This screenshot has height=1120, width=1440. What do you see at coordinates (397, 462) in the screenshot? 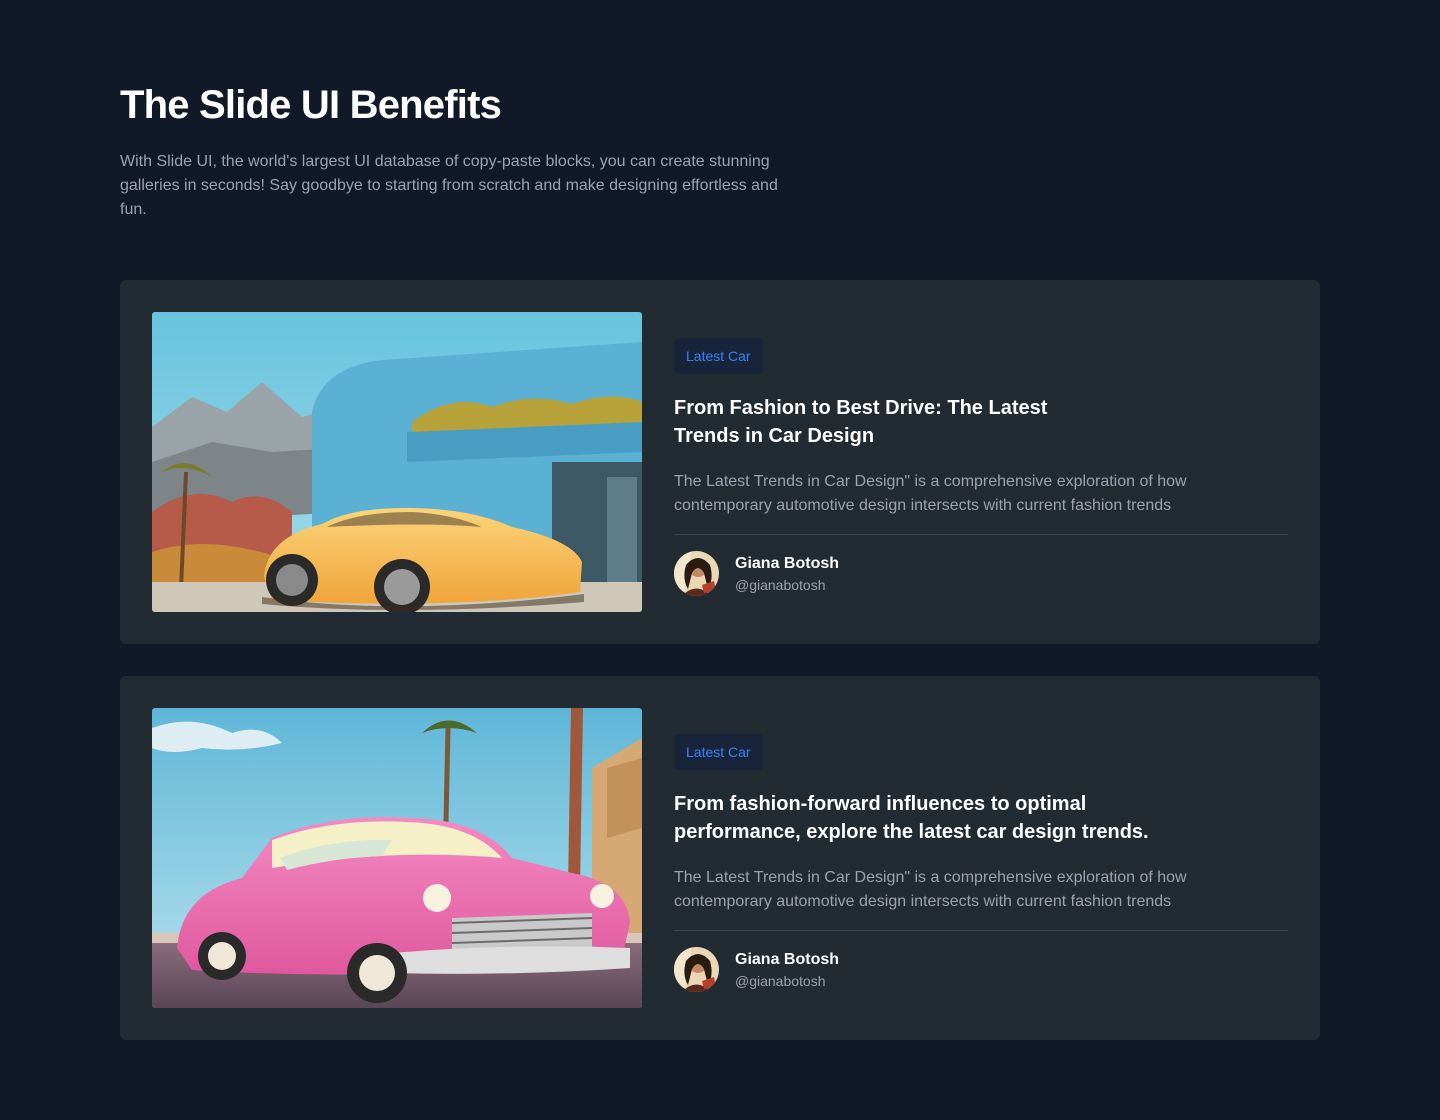
I see `card-image-yellow-sports-car` at bounding box center [397, 462].